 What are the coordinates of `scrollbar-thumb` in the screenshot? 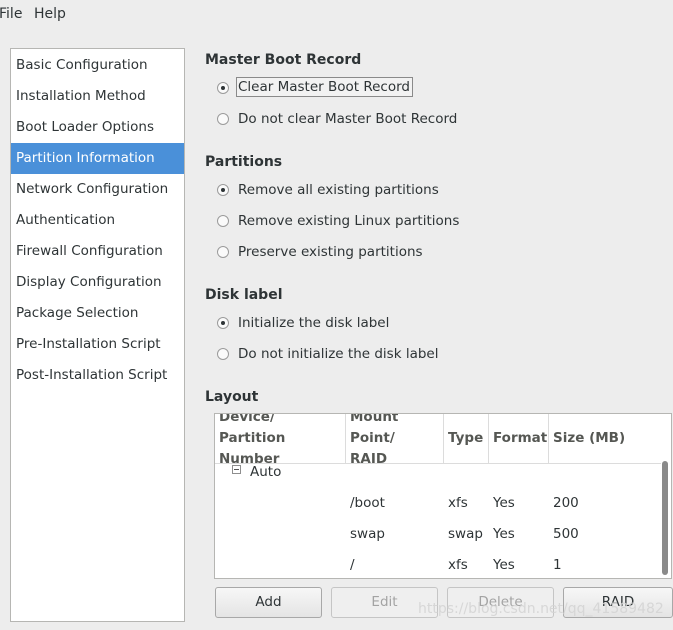 It's located at (665, 518).